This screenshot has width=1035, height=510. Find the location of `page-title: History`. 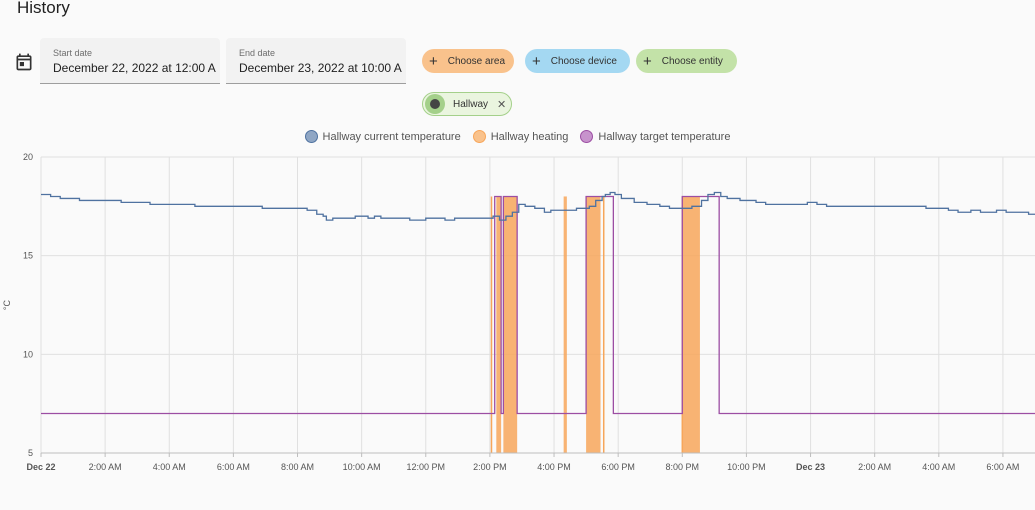

page-title: History is located at coordinates (43, 8).